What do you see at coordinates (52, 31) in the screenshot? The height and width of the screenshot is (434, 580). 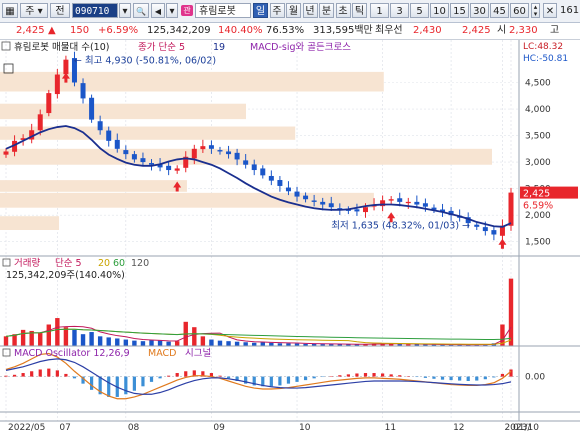 I see `up-arrow-icon: ▲` at bounding box center [52, 31].